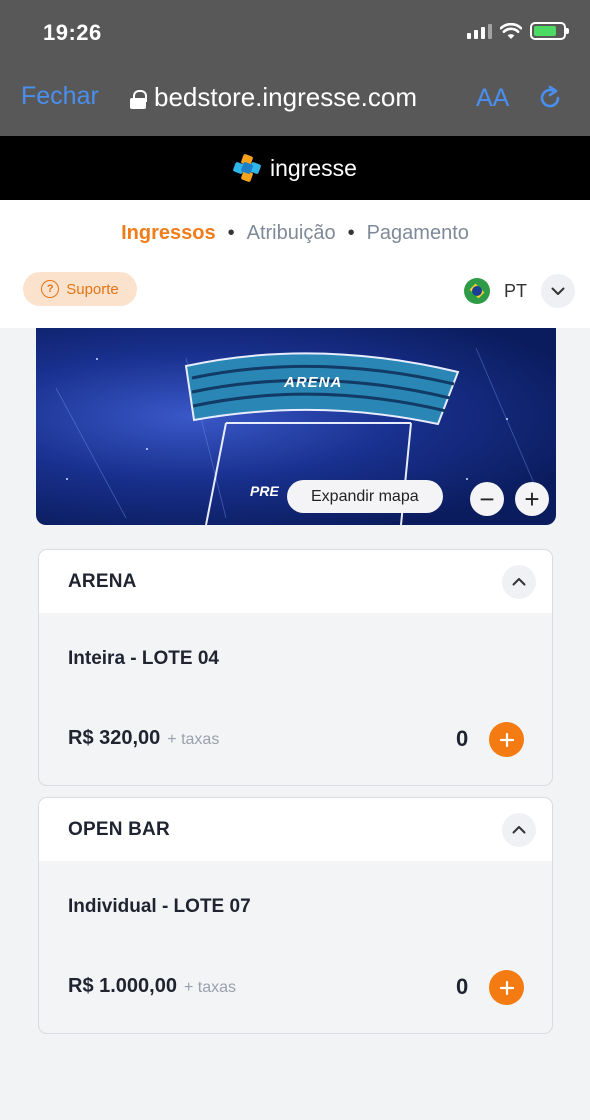 Image resolution: width=590 pixels, height=1120 pixels. Describe the element at coordinates (122, 986) in the screenshot. I see `price-value: R$ 1.000,00` at that location.